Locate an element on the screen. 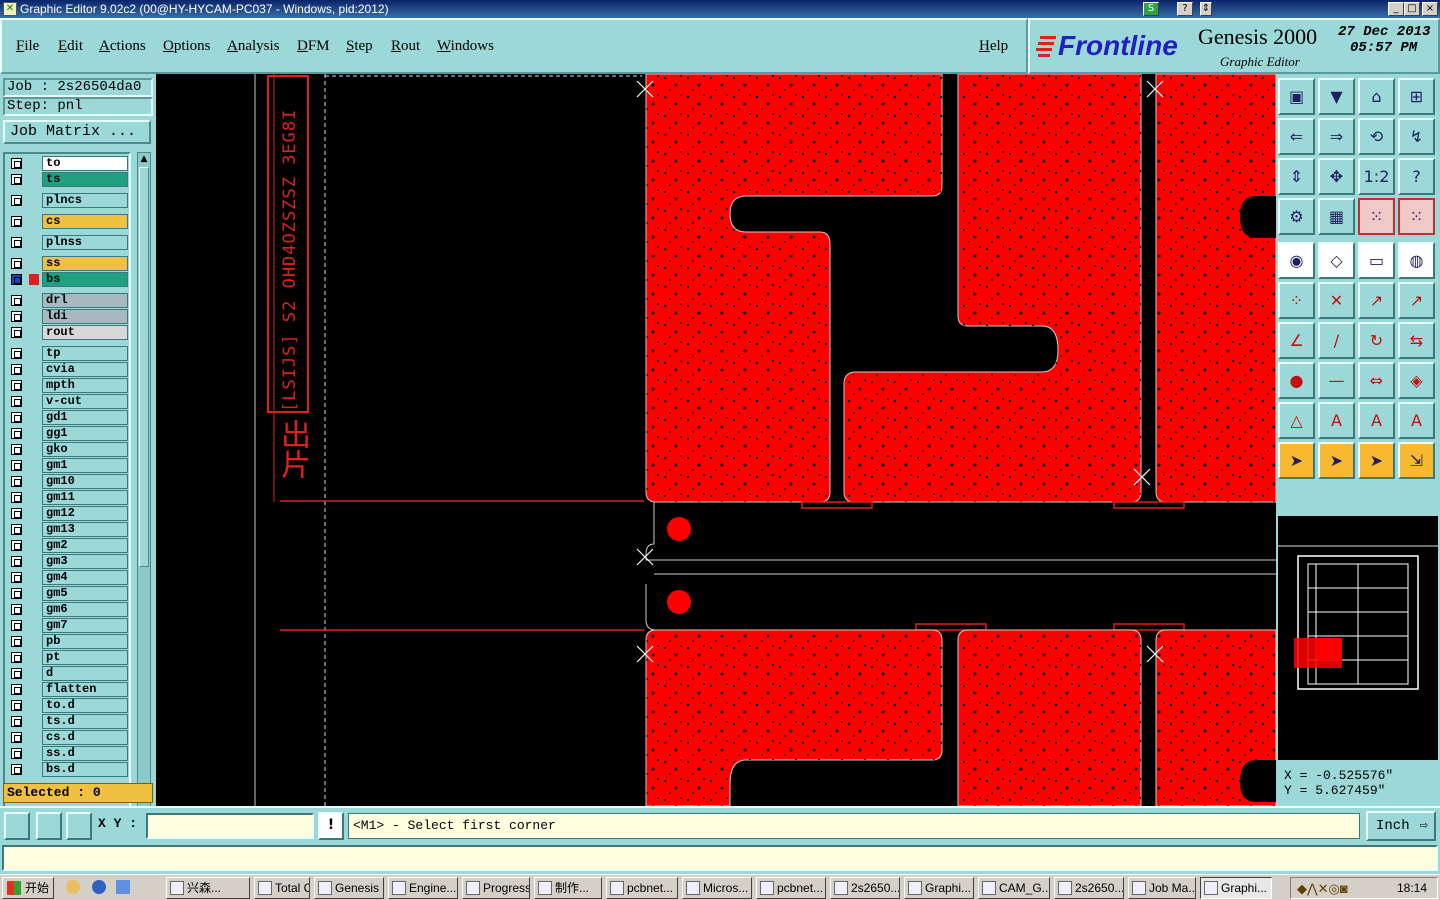  layer-row-gm10: gm10 is located at coordinates (68, 481).